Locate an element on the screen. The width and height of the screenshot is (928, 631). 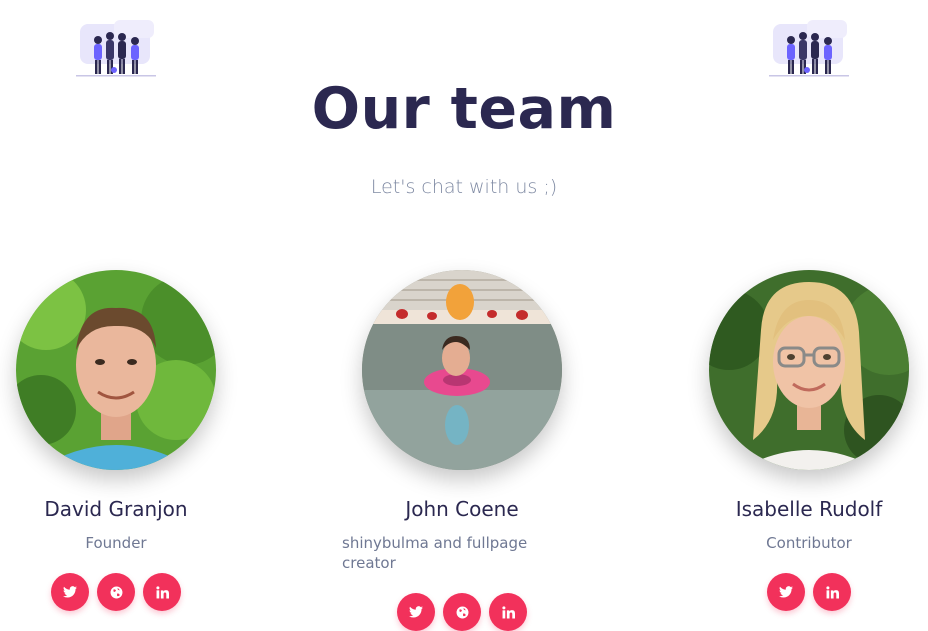
team-member-card: David Granjon Founder is located at coordinates (118, 440).